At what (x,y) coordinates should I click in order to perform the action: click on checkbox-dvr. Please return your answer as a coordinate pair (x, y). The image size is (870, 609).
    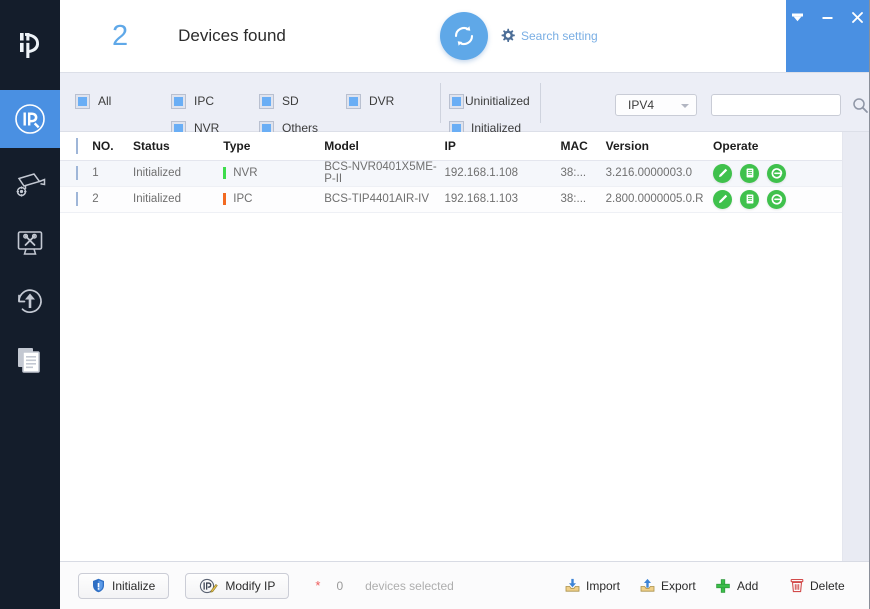
    Looking at the image, I should click on (353, 101).